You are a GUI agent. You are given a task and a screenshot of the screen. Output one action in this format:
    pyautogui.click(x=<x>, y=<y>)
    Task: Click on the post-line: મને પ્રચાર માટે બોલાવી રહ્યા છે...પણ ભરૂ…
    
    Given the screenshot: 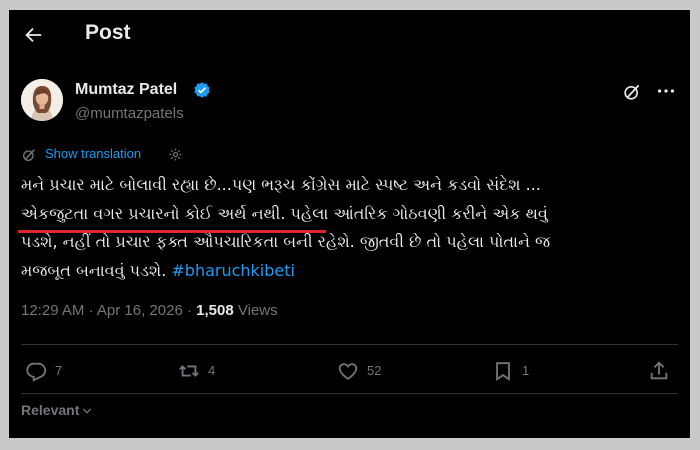 What is the action you would take?
    pyautogui.click(x=281, y=184)
    